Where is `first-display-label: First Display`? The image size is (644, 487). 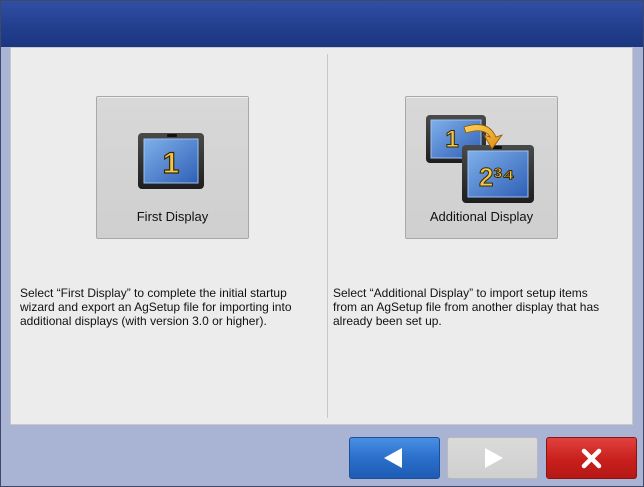 first-display-label: First Display is located at coordinates (172, 216).